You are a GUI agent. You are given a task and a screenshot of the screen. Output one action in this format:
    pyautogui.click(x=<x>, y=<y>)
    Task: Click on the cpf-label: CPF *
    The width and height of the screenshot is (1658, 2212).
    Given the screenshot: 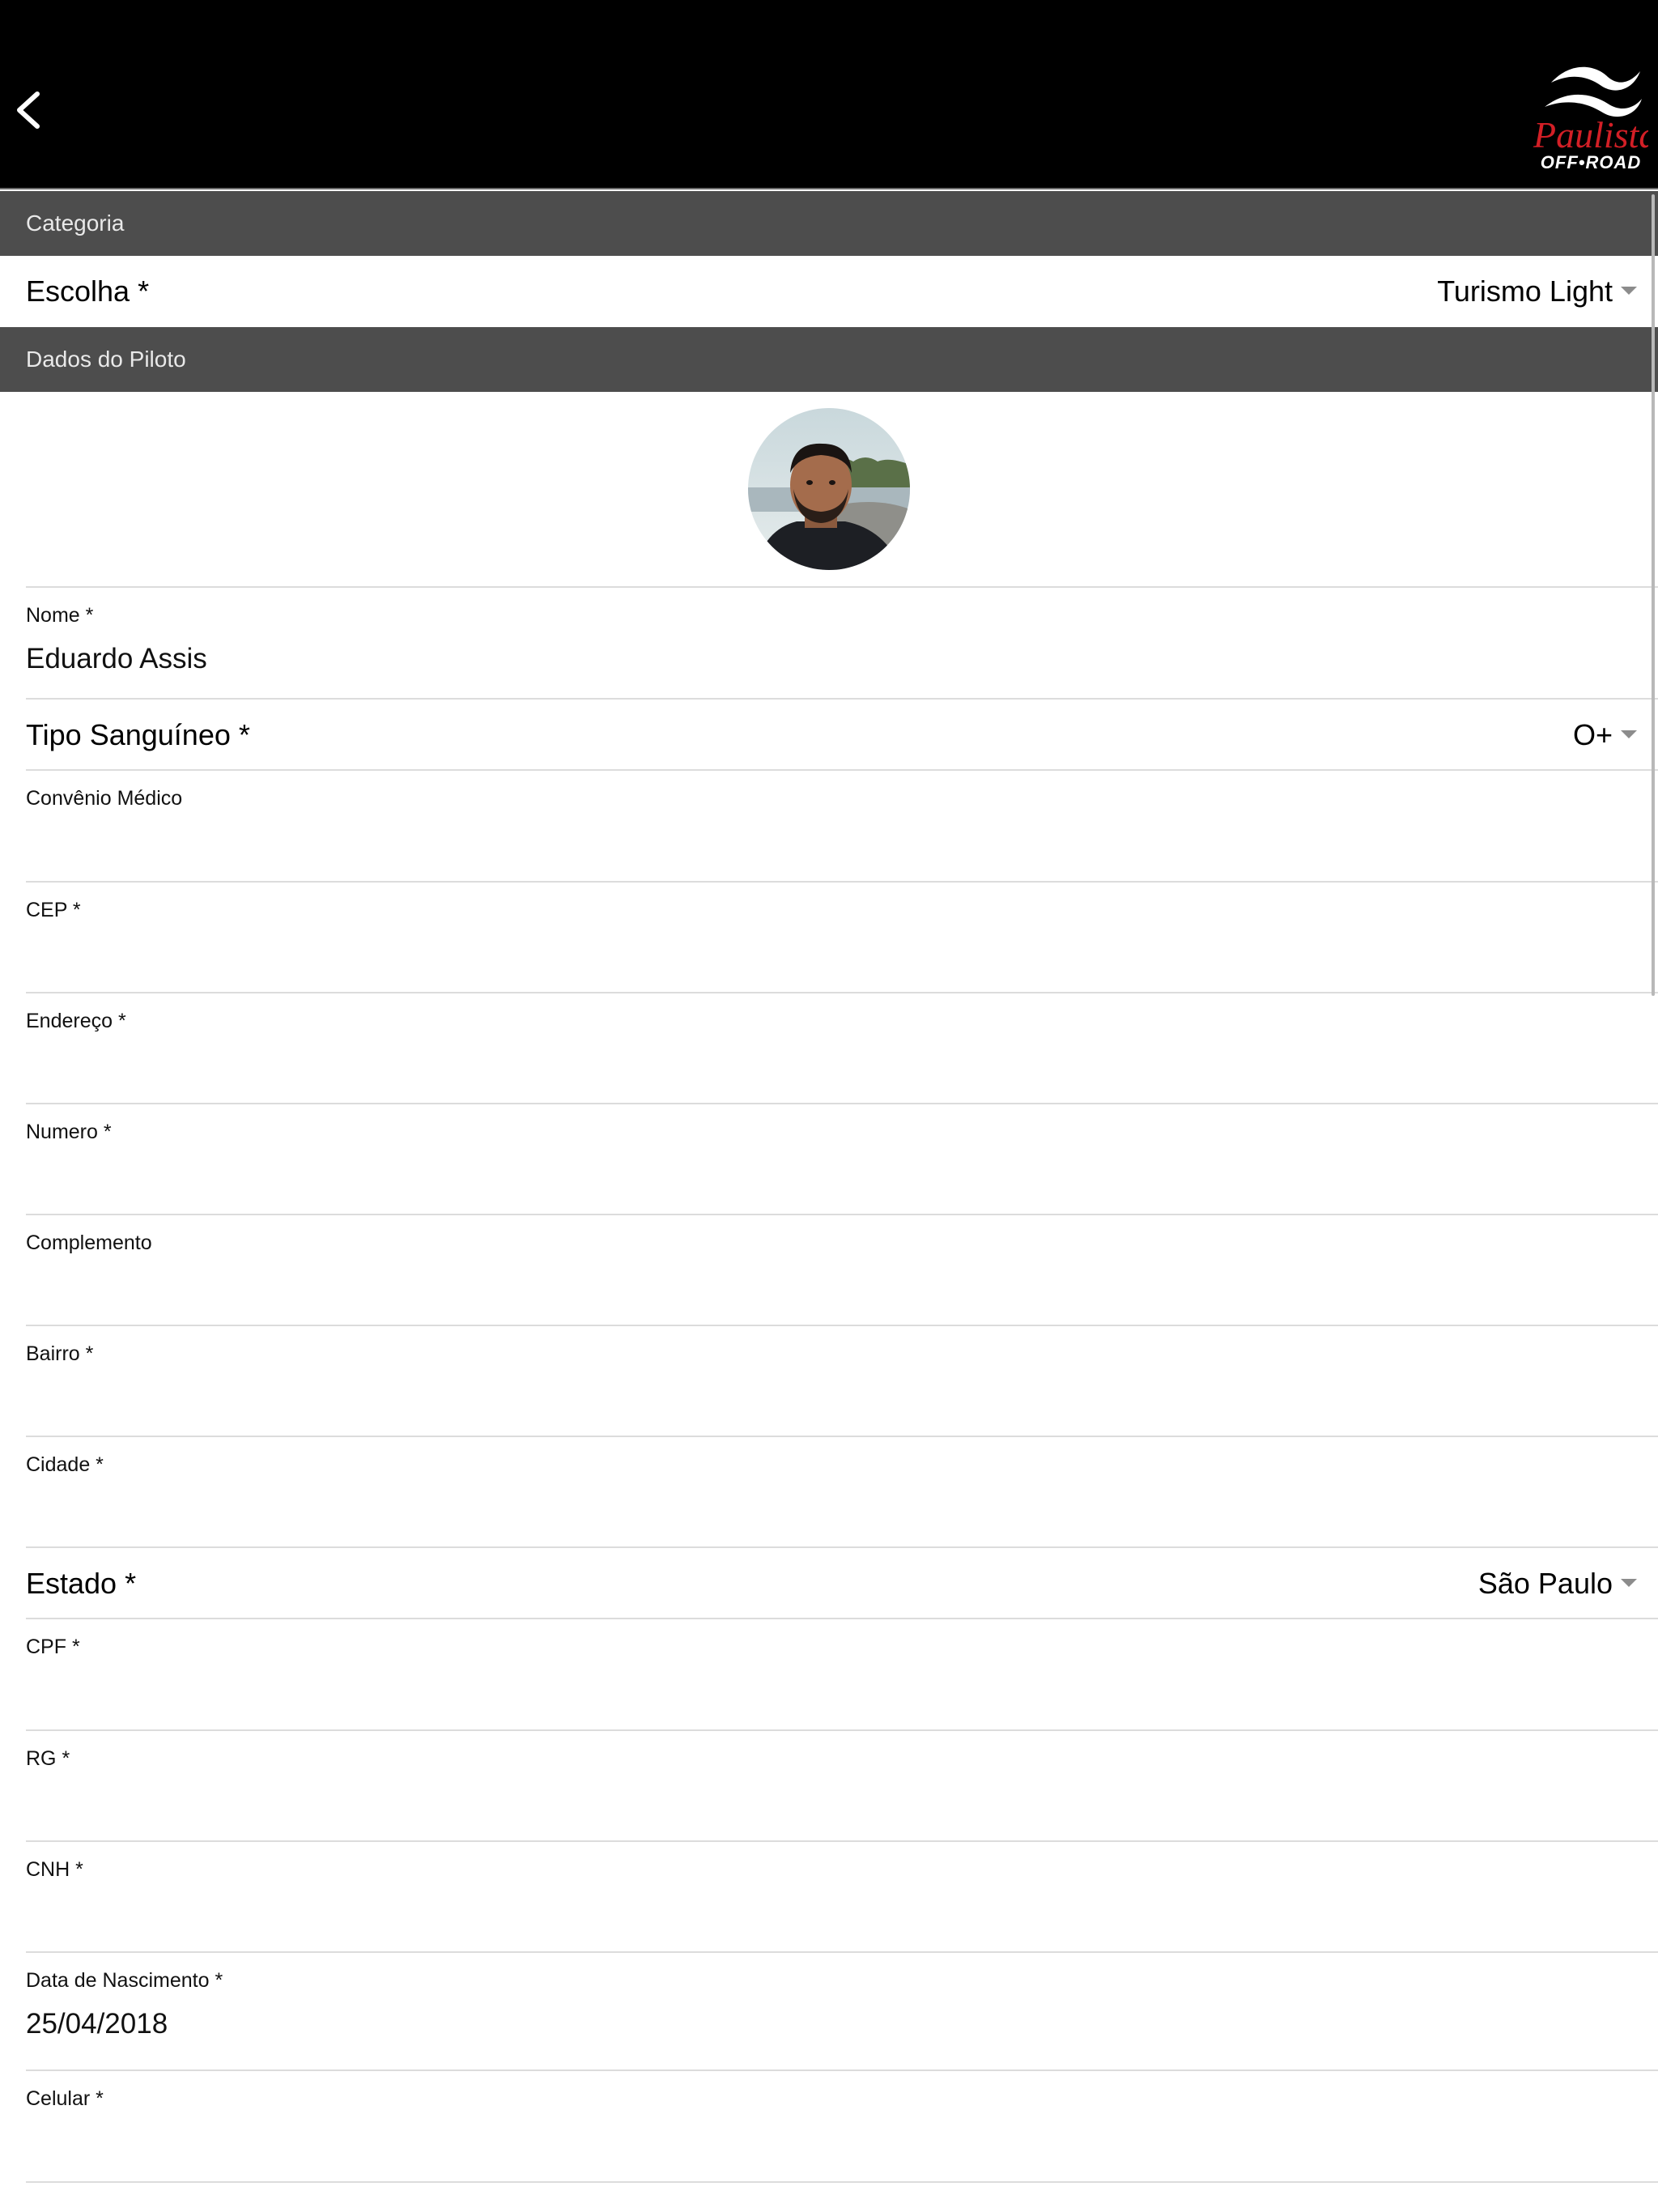 What is the action you would take?
    pyautogui.click(x=53, y=1647)
    